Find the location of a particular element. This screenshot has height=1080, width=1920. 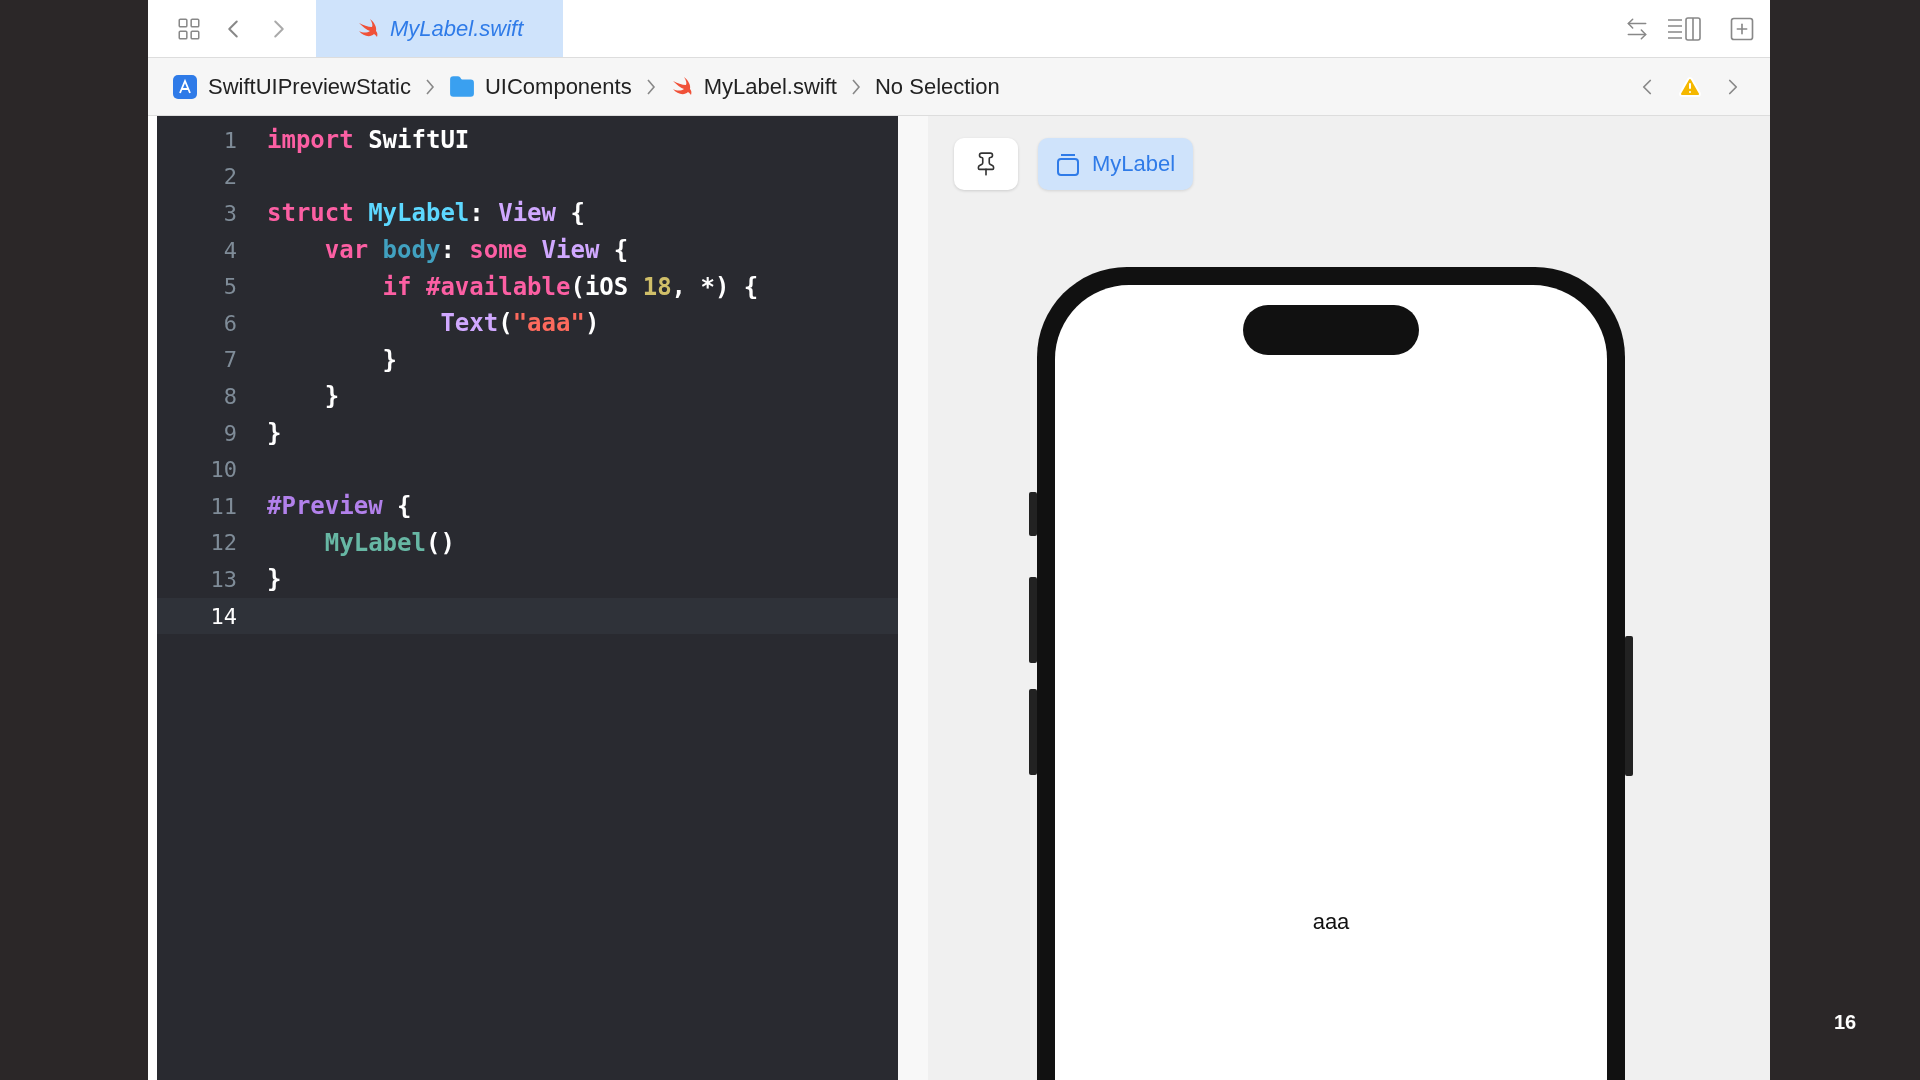

code-text: MyLabel() is located at coordinates (389, 542).